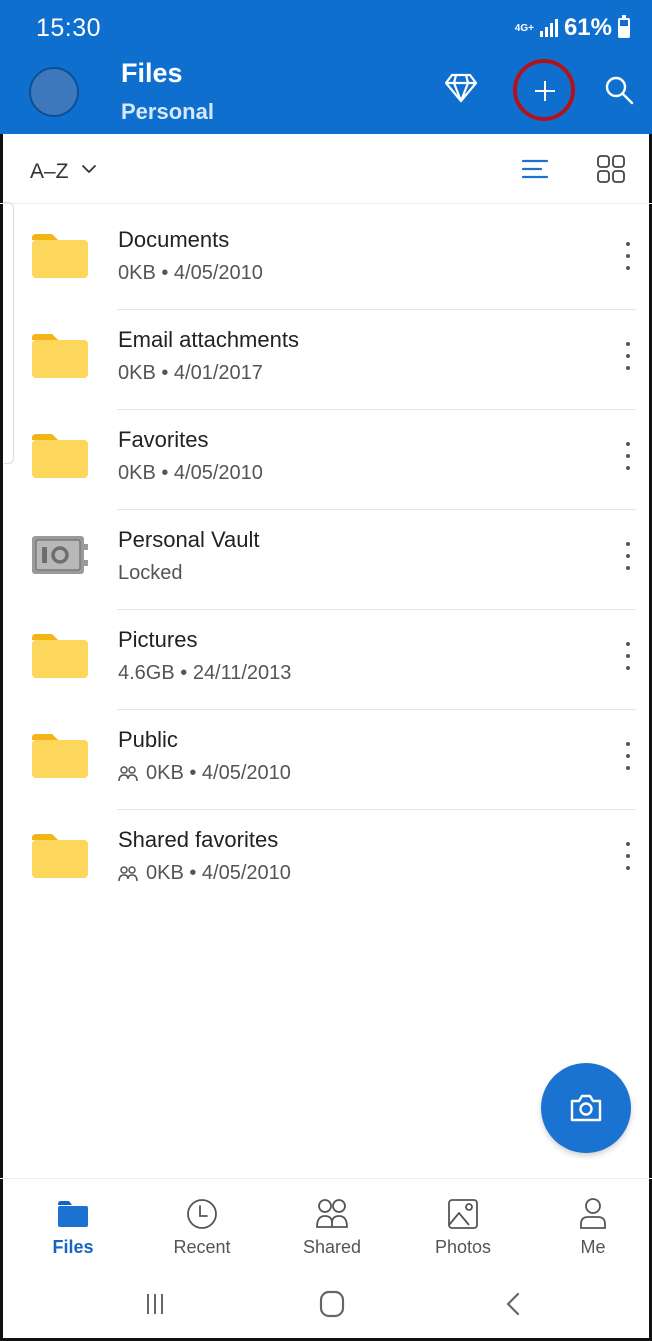  I want to click on list-item: Shared favorites 0KB • 4/05/2010, so click(326, 860).